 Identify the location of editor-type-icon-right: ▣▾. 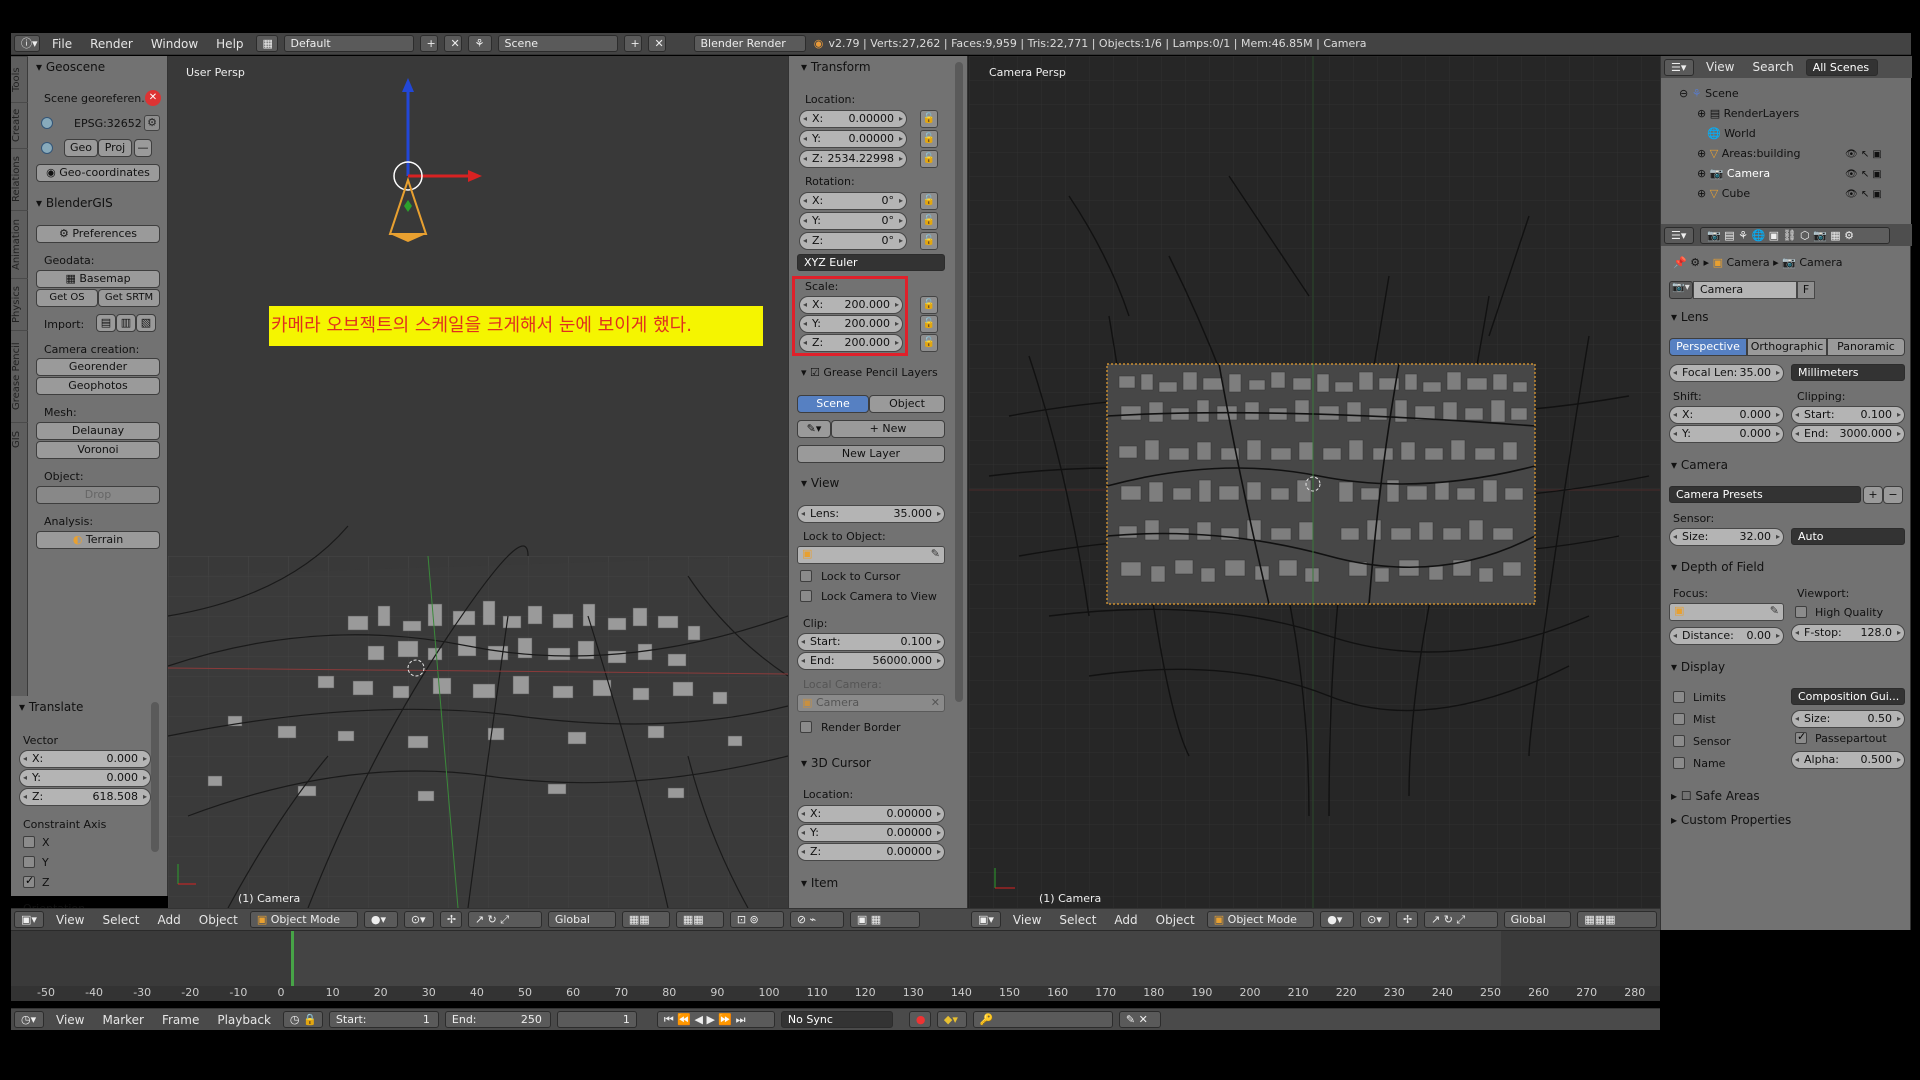
(986, 919).